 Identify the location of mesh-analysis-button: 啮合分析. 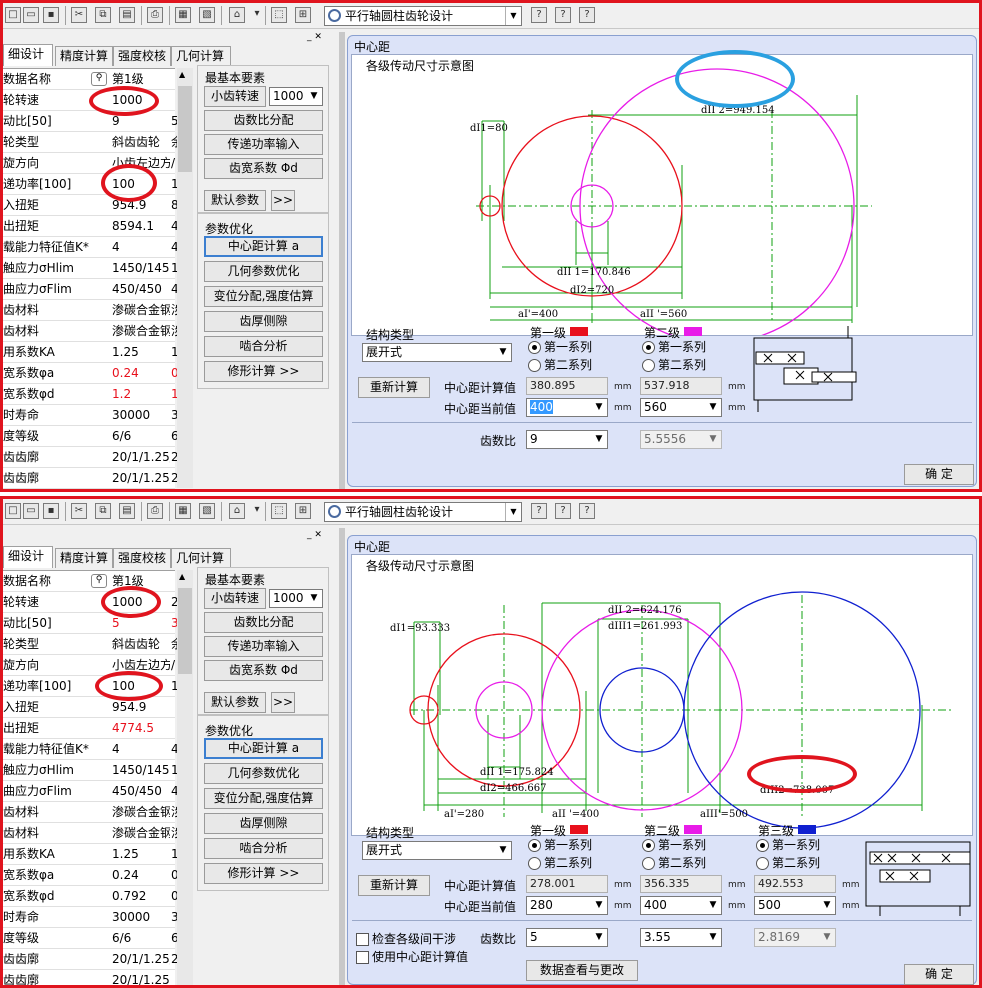
(263, 848).